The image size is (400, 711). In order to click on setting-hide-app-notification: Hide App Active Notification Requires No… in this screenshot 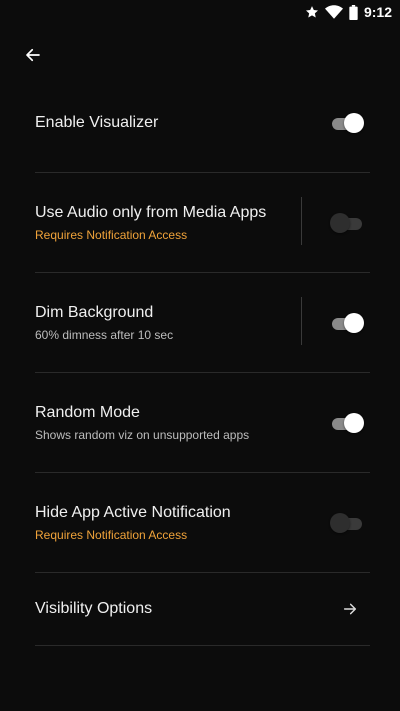, I will do `click(202, 523)`.